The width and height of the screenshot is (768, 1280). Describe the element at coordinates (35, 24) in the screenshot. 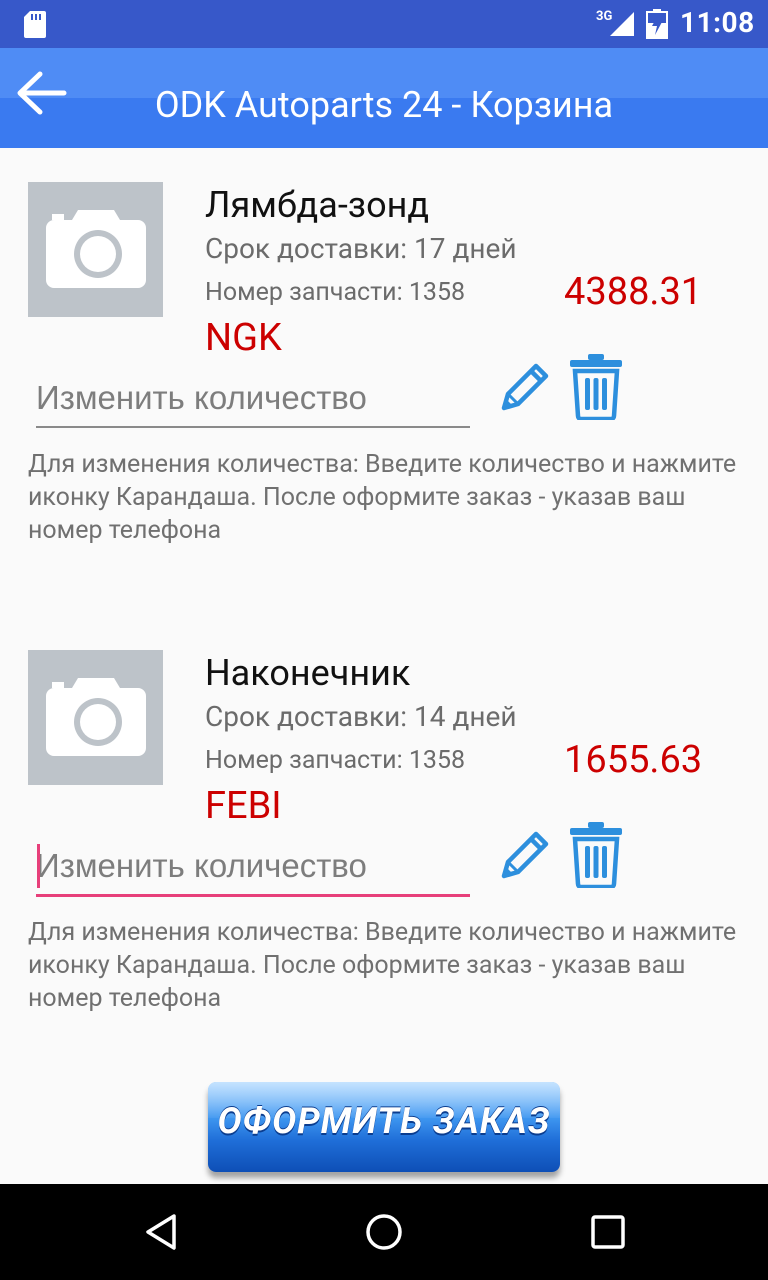

I see `sd-card-icon` at that location.